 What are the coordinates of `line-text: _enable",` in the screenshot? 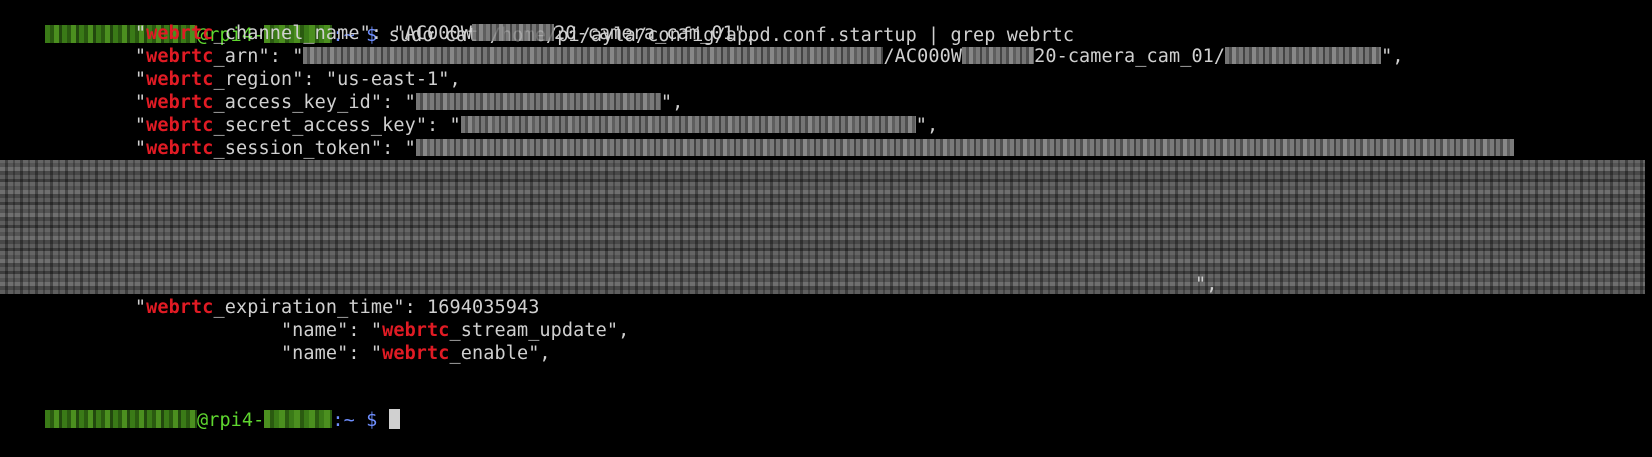 It's located at (500, 353).